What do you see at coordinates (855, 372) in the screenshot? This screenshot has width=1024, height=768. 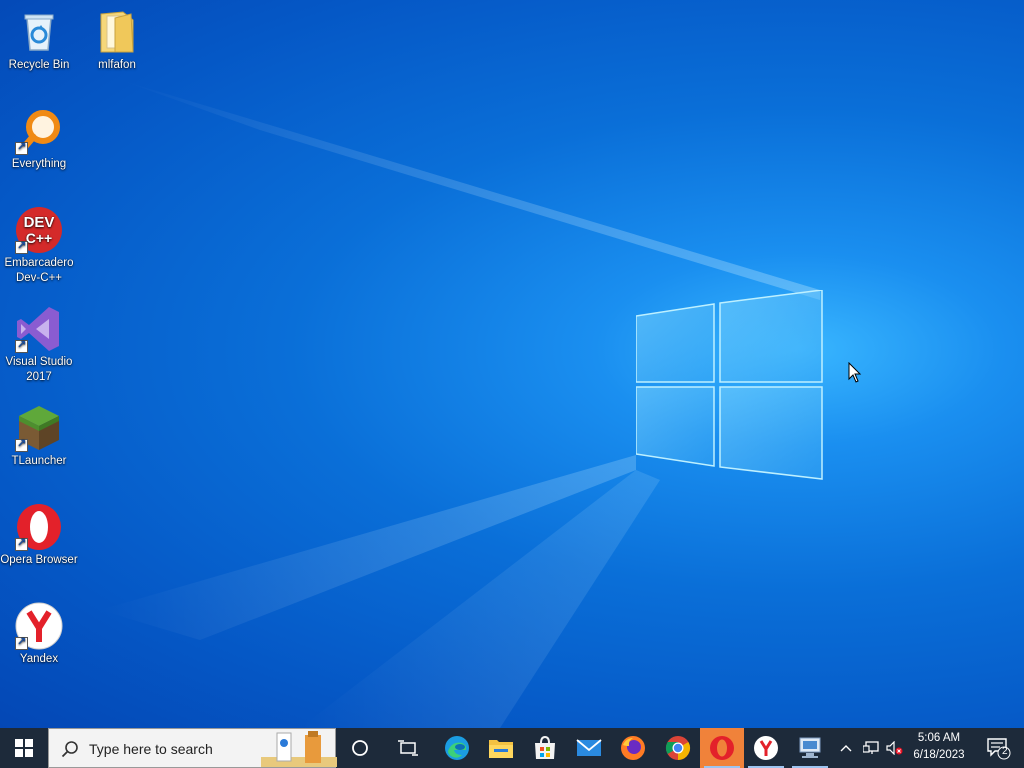 I see `mouse-cursor-icon` at bounding box center [855, 372].